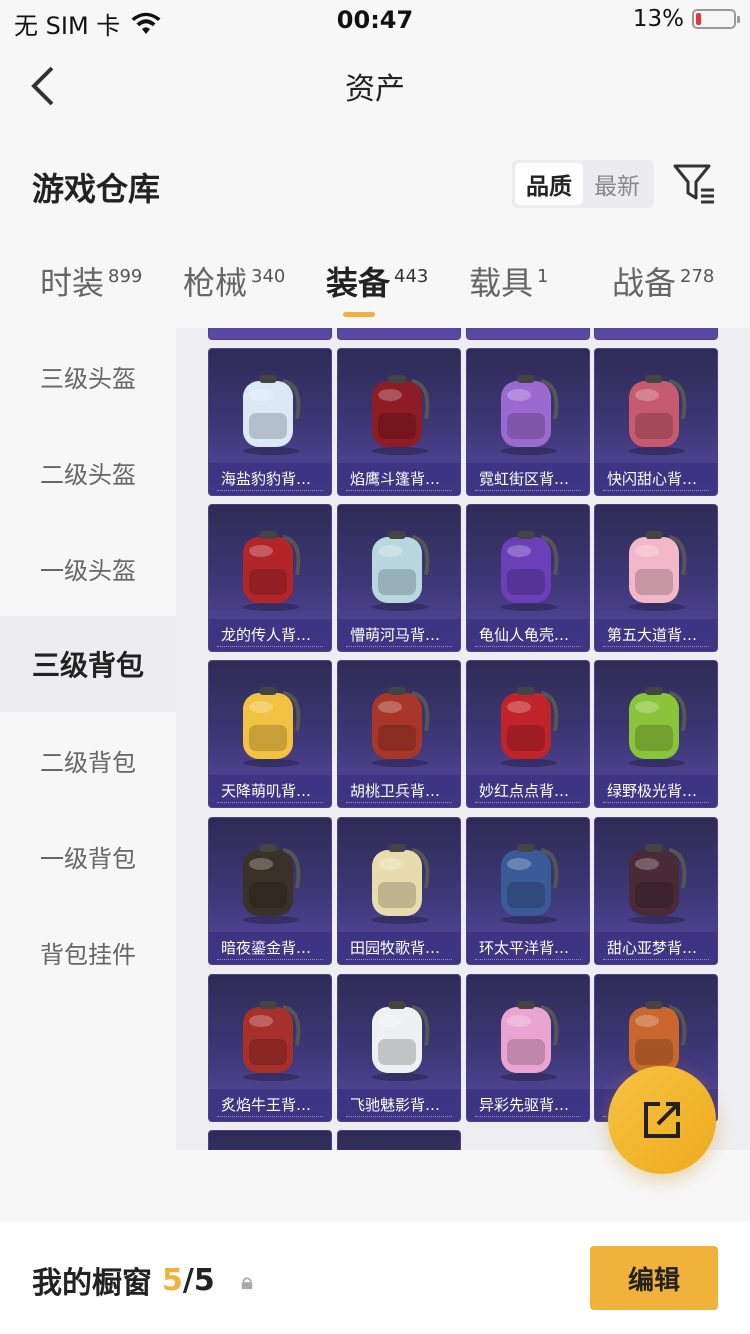 This screenshot has width=750, height=1334. What do you see at coordinates (246, 1283) in the screenshot?
I see `lock-icon` at bounding box center [246, 1283].